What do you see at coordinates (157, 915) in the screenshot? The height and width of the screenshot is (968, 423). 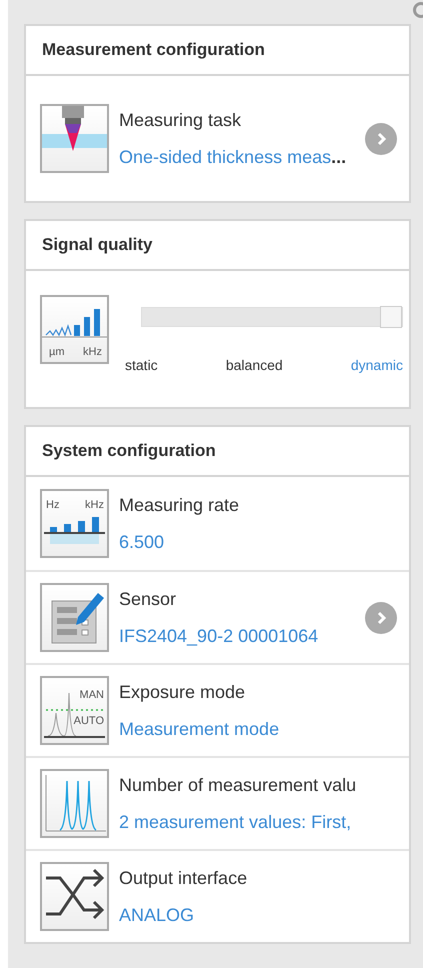 I see `item-value: ANALOG` at bounding box center [157, 915].